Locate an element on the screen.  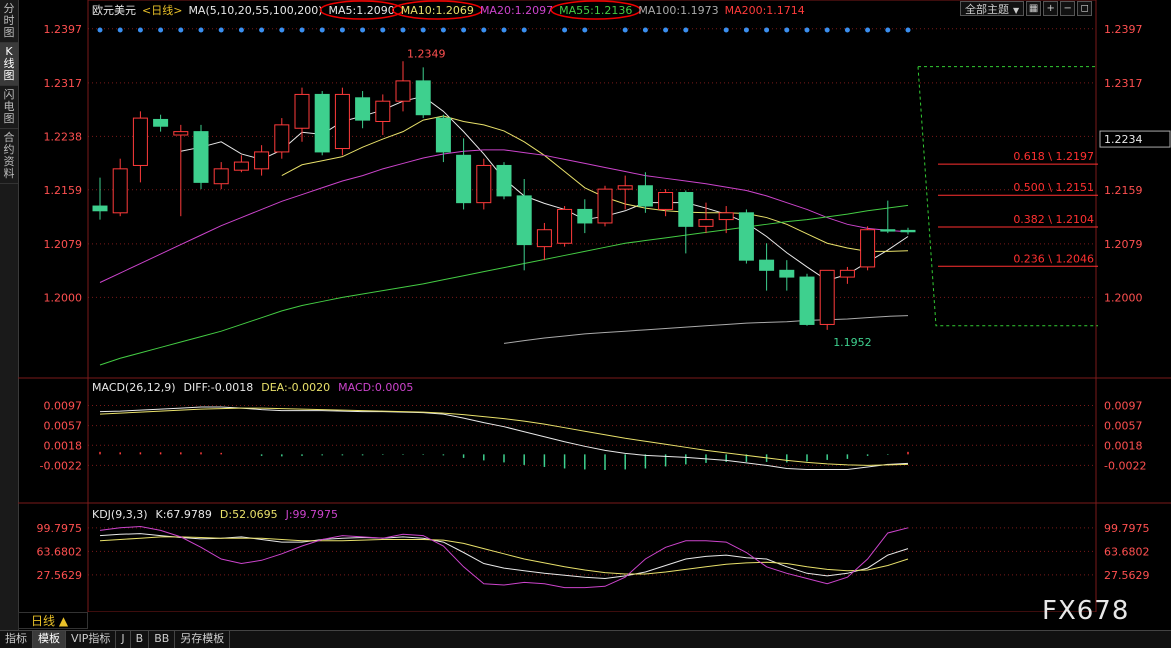
bottom-tab-0: 指标 is located at coordinates (16, 639).